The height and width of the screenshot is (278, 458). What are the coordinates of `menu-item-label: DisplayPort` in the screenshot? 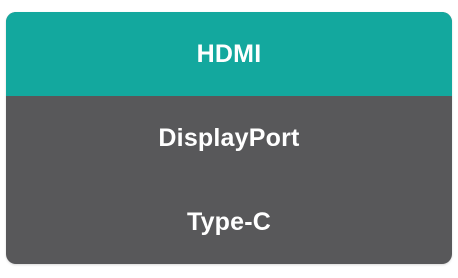 It's located at (229, 137).